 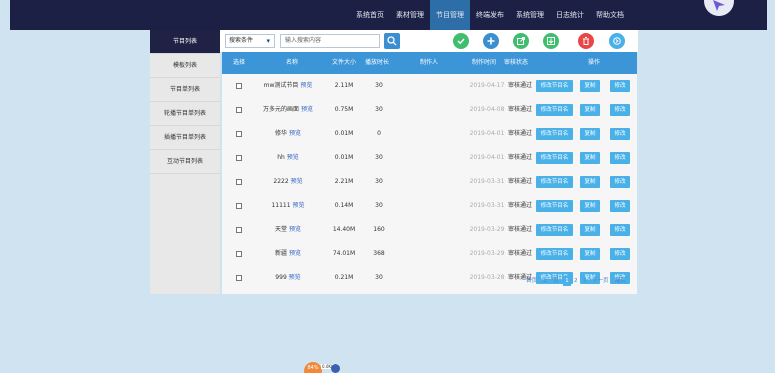 What do you see at coordinates (530, 15) in the screenshot?
I see `nav-system: 系统管理` at bounding box center [530, 15].